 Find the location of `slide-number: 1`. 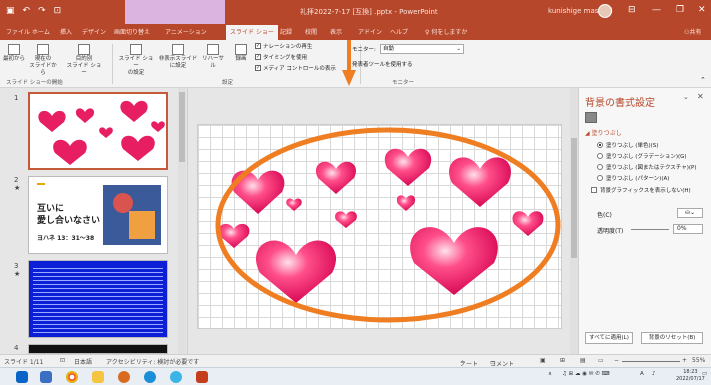

slide-number: 1 is located at coordinates (16, 98).